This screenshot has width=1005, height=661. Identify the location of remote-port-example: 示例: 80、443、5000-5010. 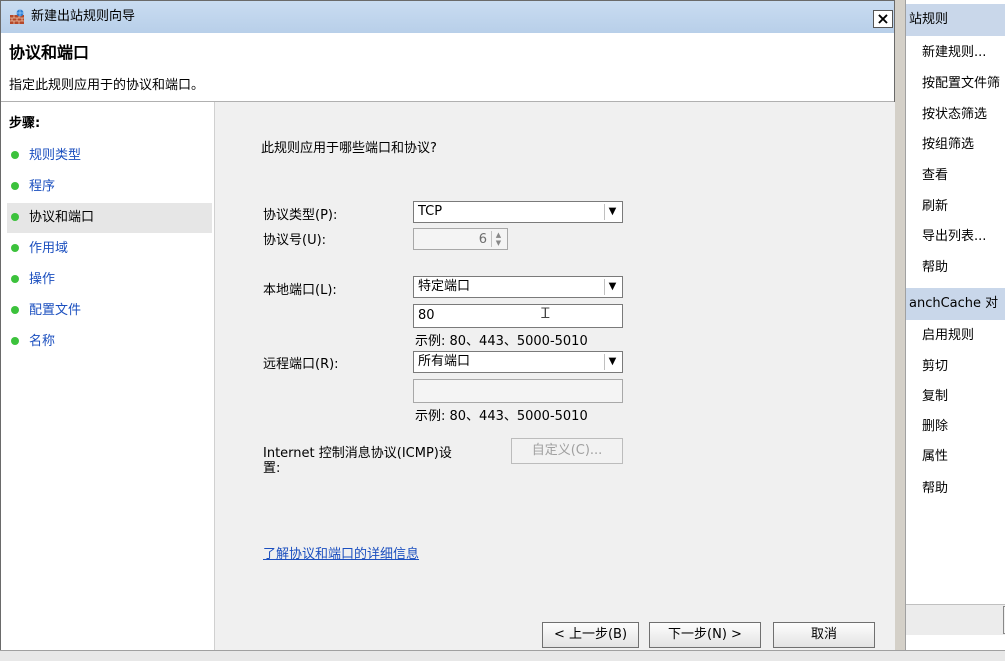
(501, 416).